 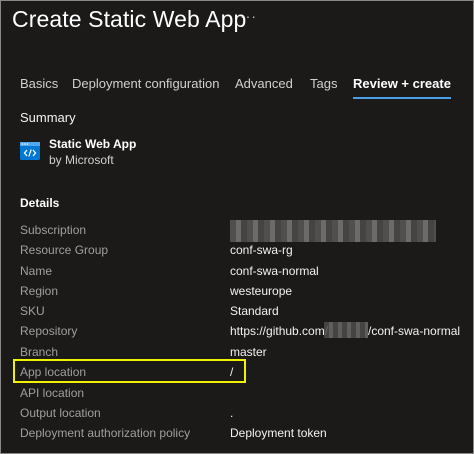 What do you see at coordinates (36, 271) in the screenshot?
I see `name-label: Name` at bounding box center [36, 271].